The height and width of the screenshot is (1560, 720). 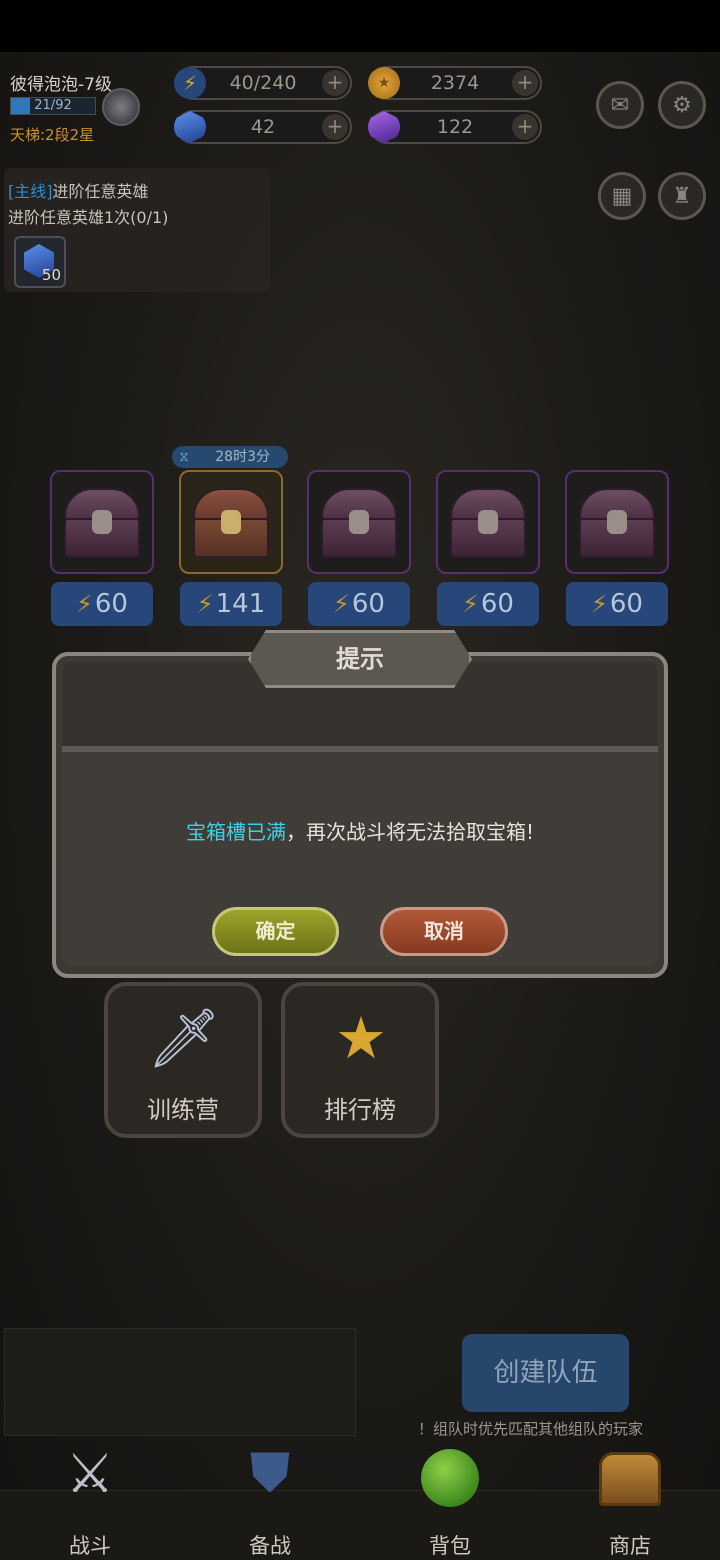 I want to click on calendar-icon: ▦, so click(x=622, y=196).